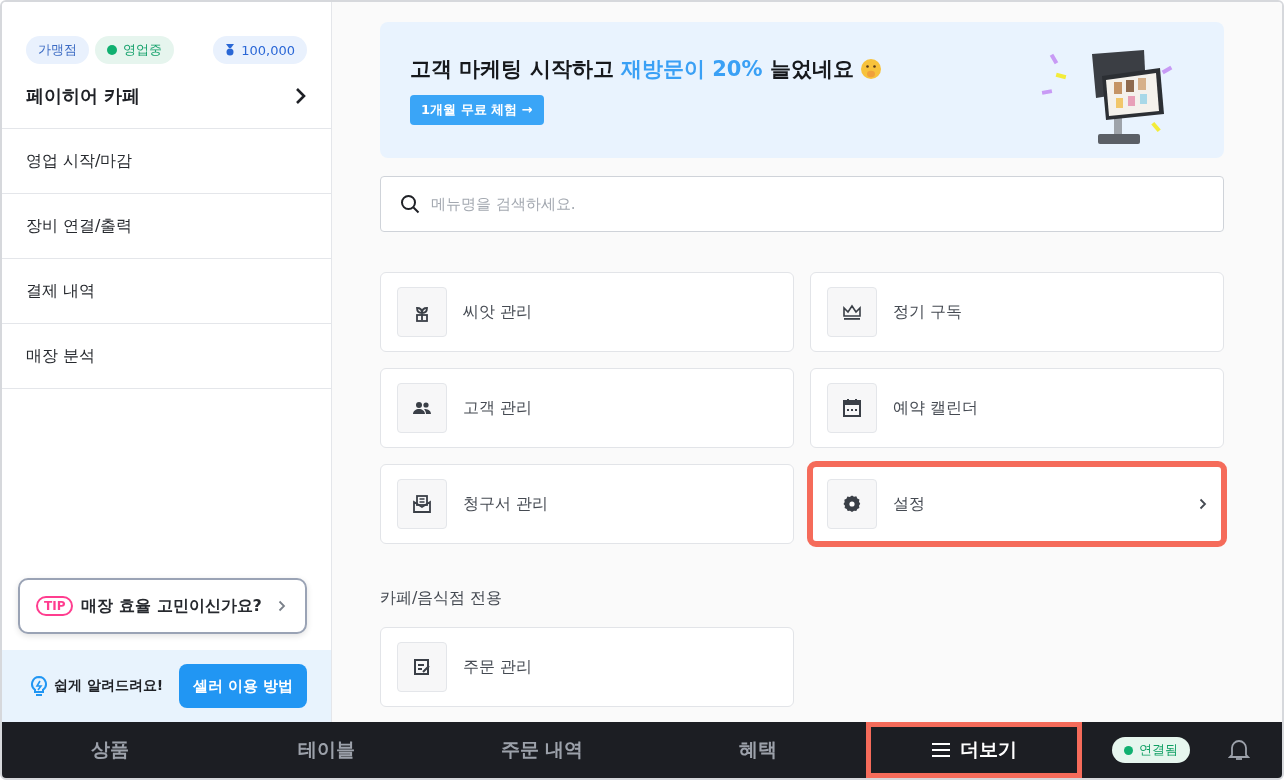 The width and height of the screenshot is (1284, 780). I want to click on search-field: 메뉴명을 검색하세요., so click(802, 204).